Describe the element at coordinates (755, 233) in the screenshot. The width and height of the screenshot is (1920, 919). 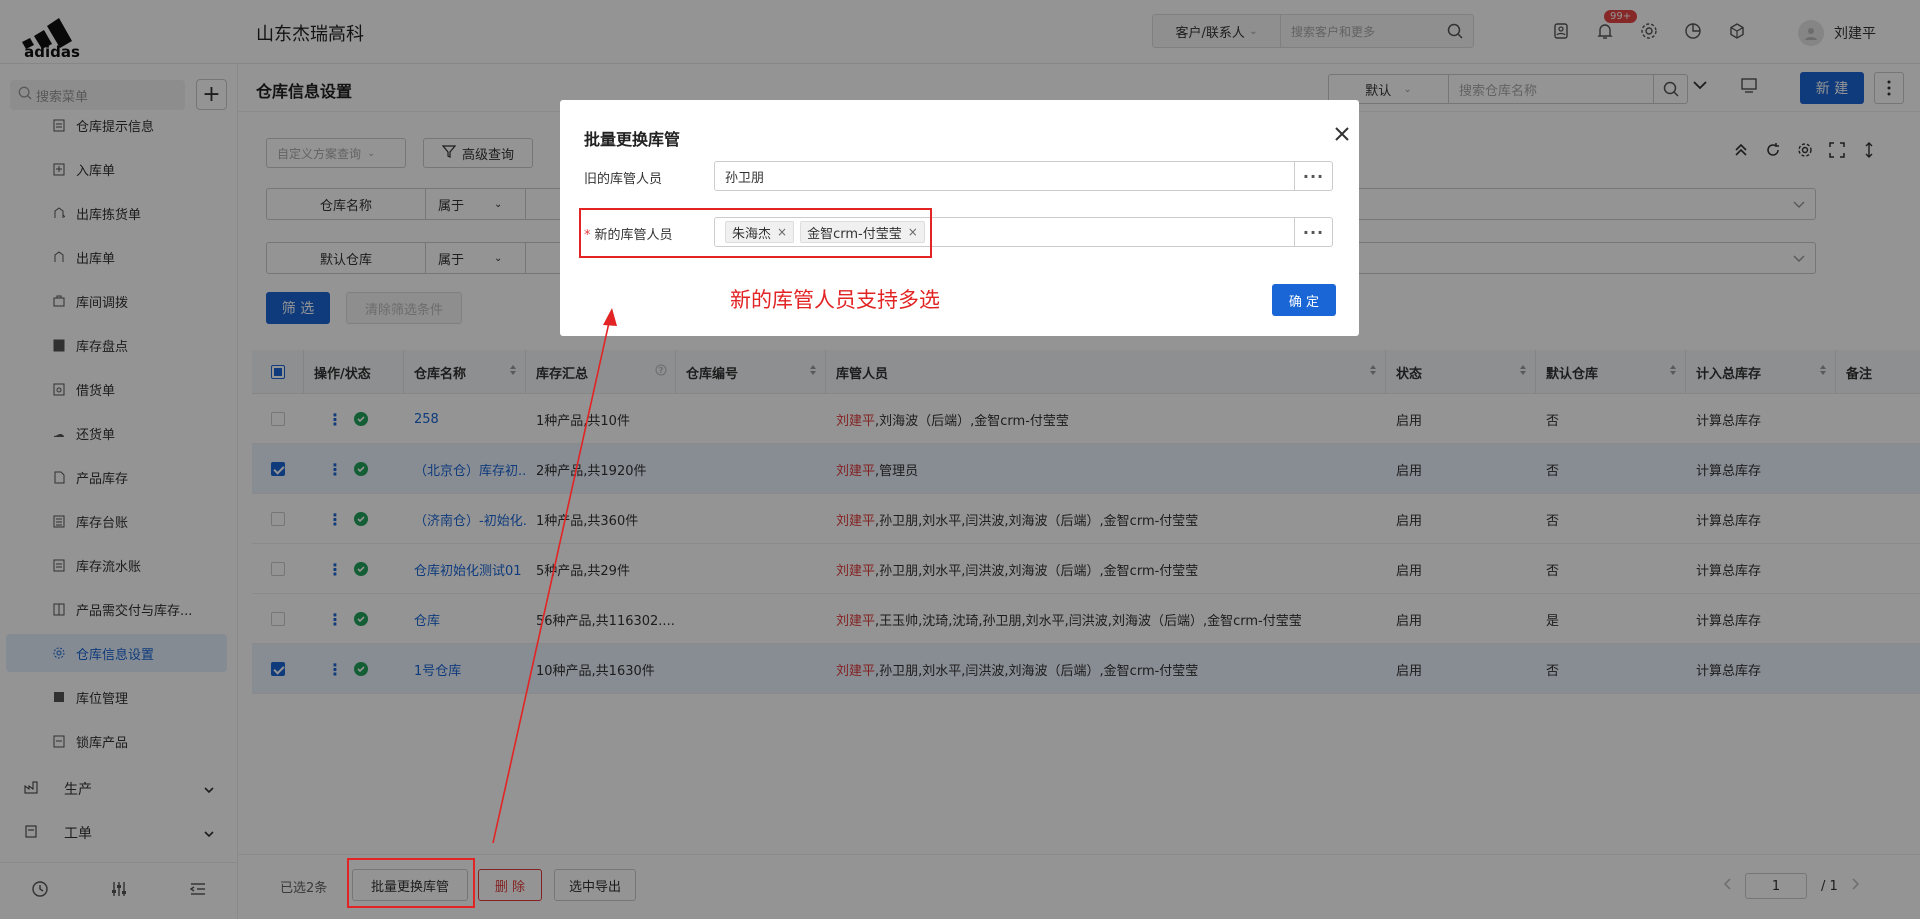
I see `annotation-box-new-manager` at that location.